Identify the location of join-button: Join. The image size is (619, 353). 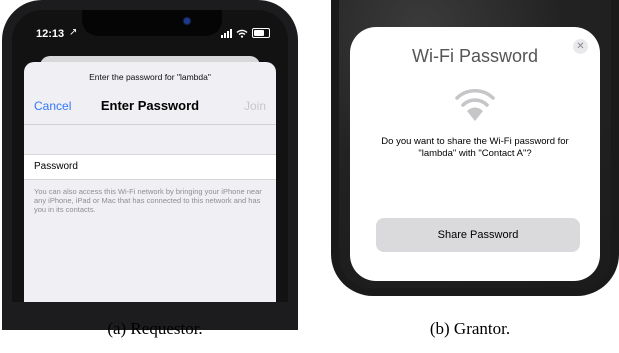
(255, 106).